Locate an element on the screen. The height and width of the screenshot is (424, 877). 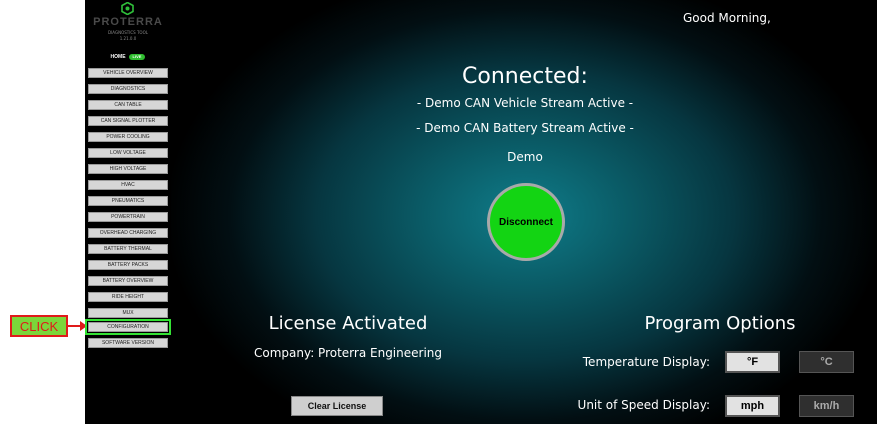
battery-stream-status: - Demo CAN Battery Stream Active - is located at coordinates (525, 128).